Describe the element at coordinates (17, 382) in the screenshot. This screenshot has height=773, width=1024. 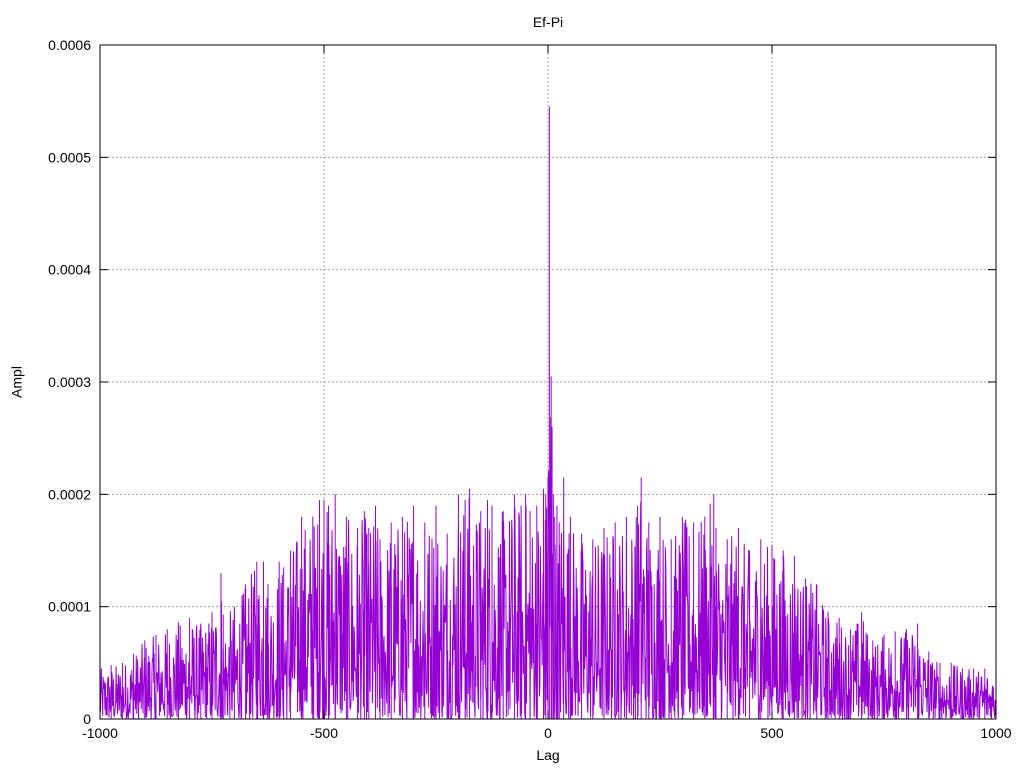
I see `y-axis-label: Ampl` at that location.